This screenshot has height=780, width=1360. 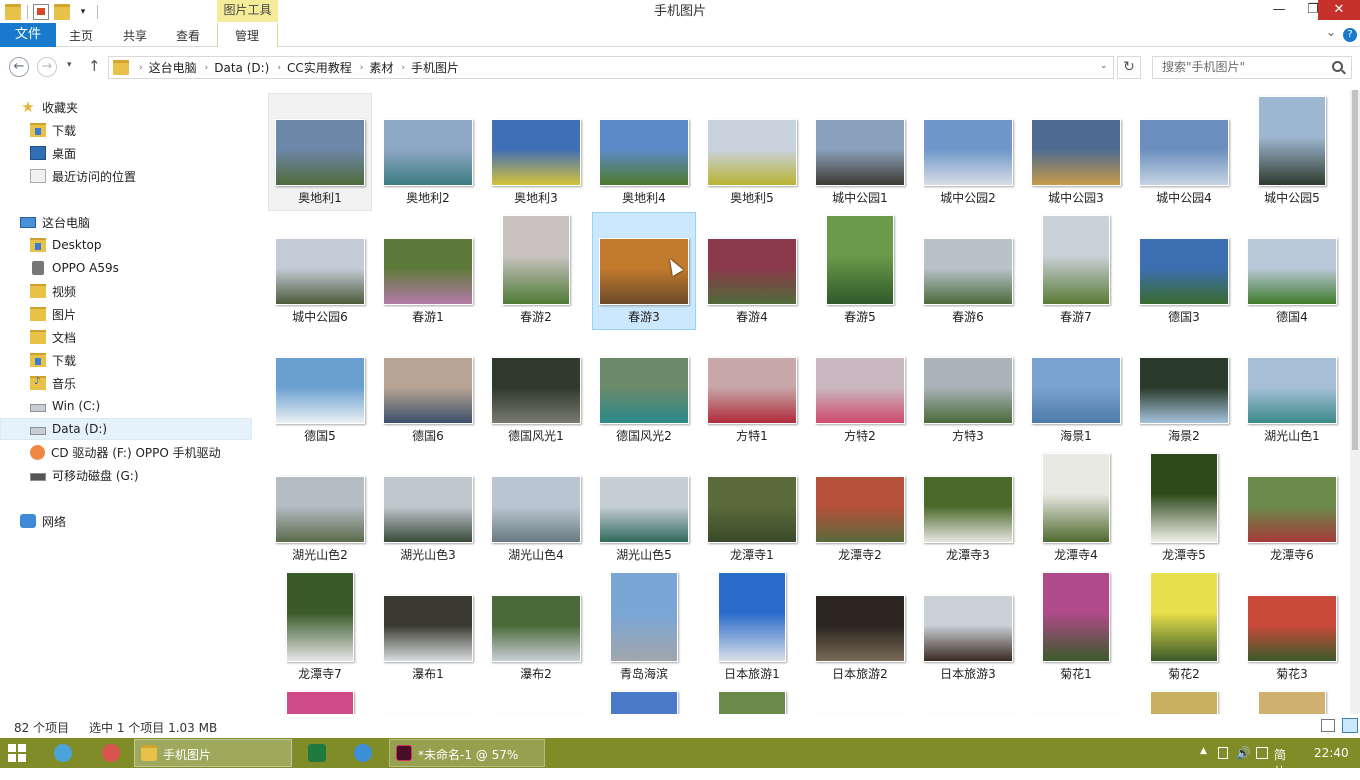 I want to click on file-tile: 菊花3, so click(x=1292, y=628).